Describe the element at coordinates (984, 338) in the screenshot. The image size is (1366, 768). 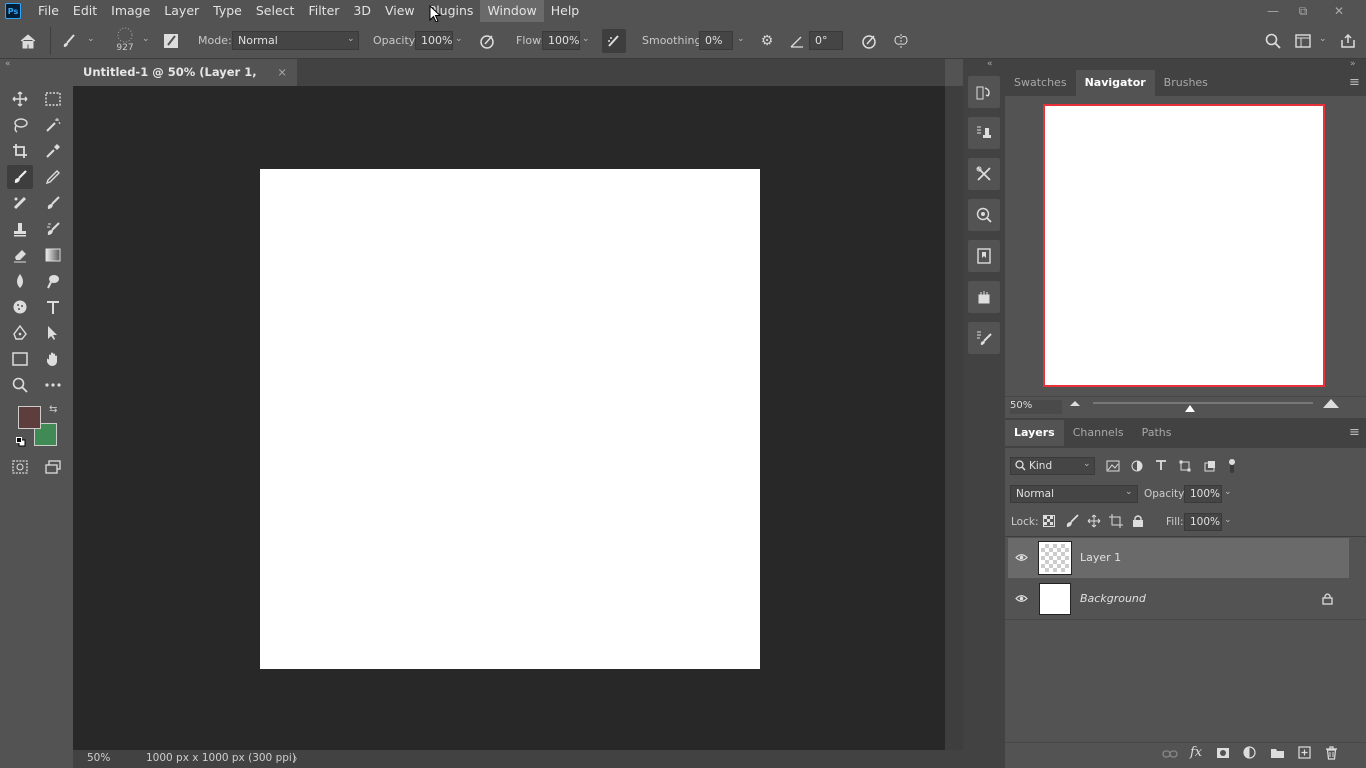
I see `brush-settings-dock-icon` at that location.